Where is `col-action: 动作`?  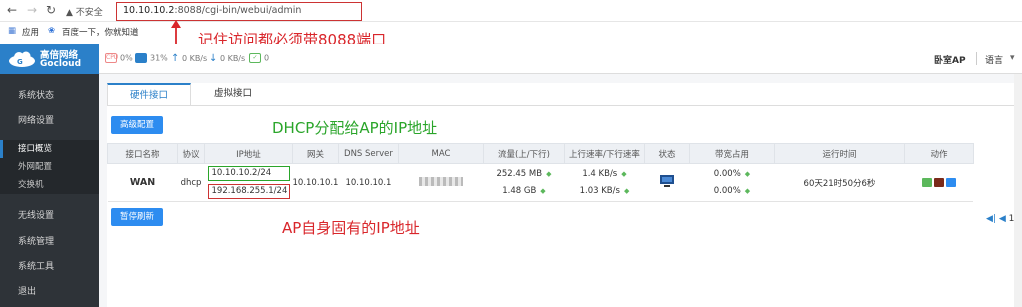
col-action: 动作 is located at coordinates (938, 153).